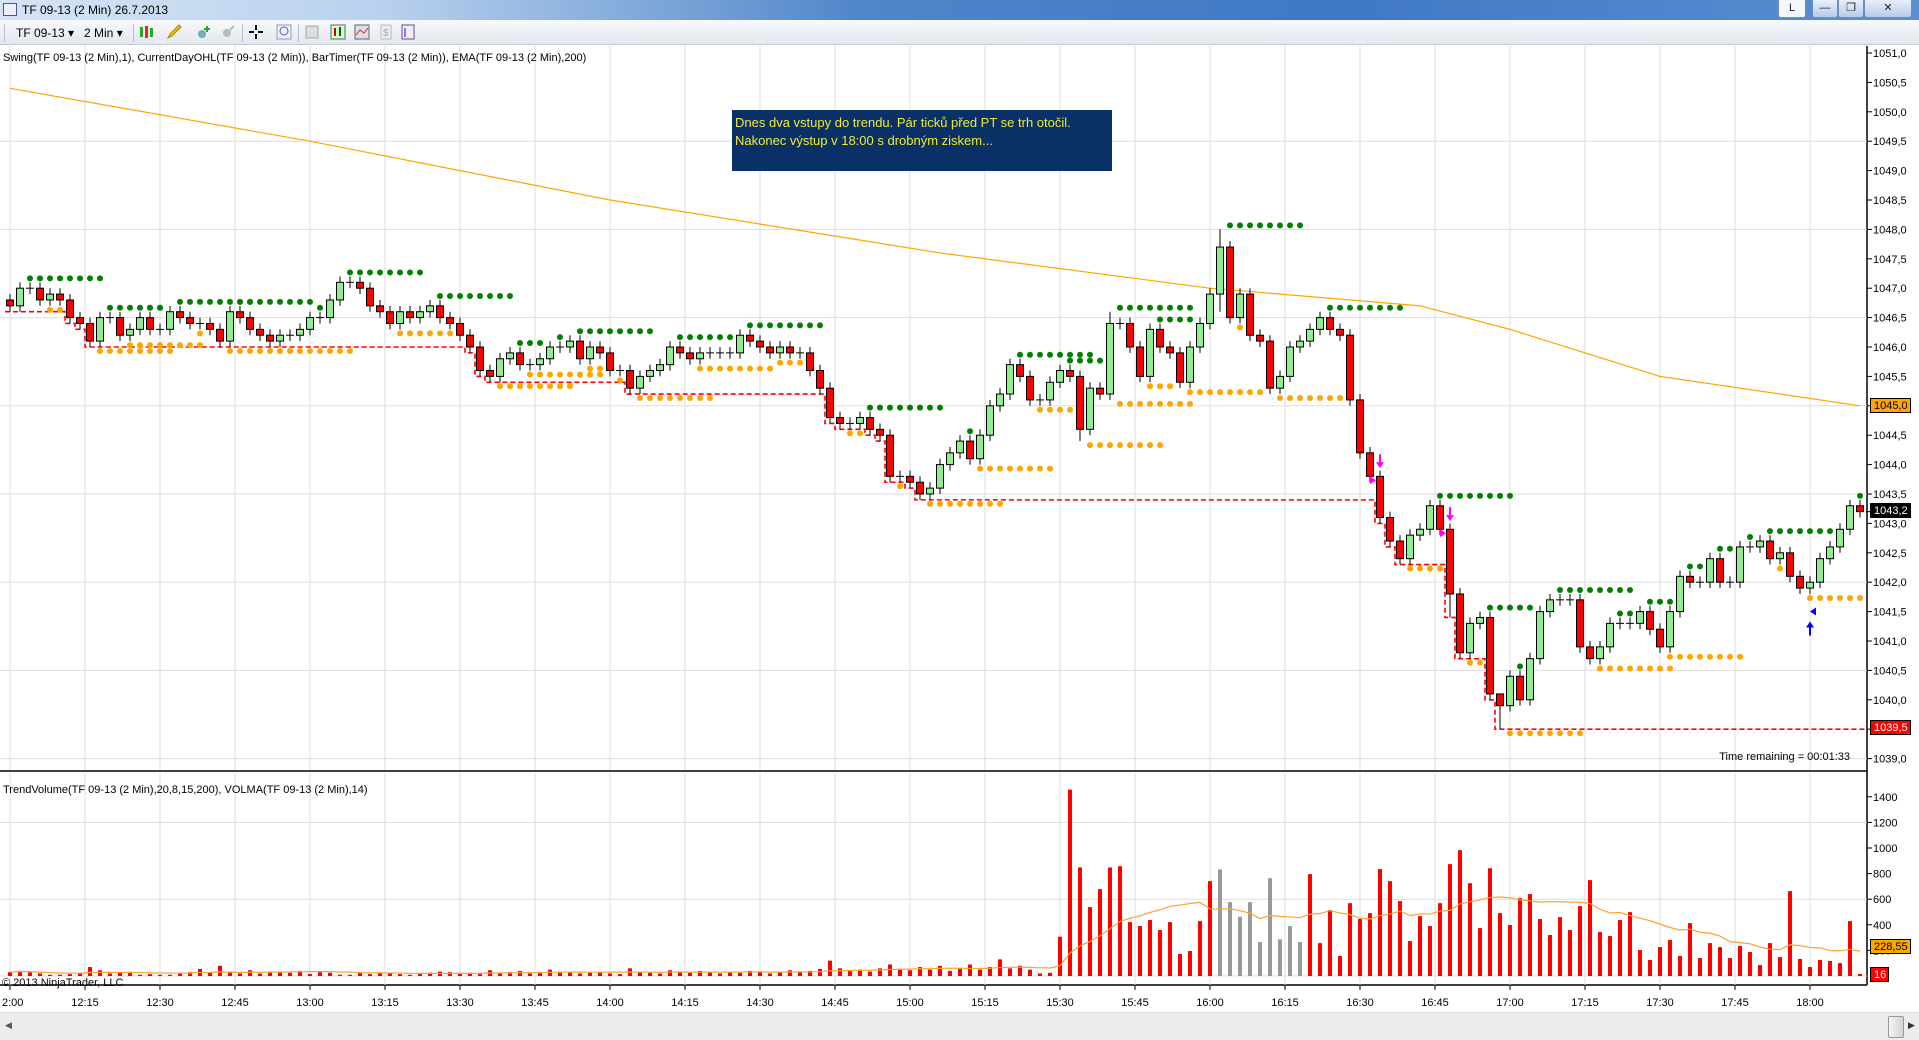  Describe the element at coordinates (959, 1026) in the screenshot. I see `horizontal-scrollbar: ◀ ▶` at that location.